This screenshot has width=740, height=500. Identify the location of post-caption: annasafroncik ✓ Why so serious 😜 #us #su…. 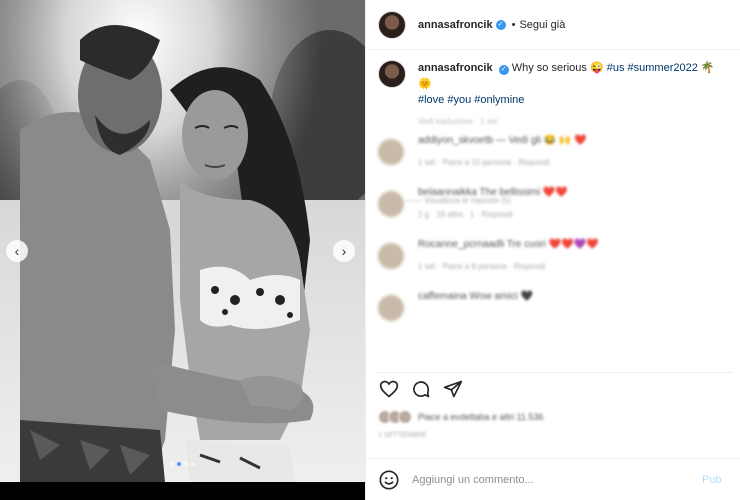
(555, 95).